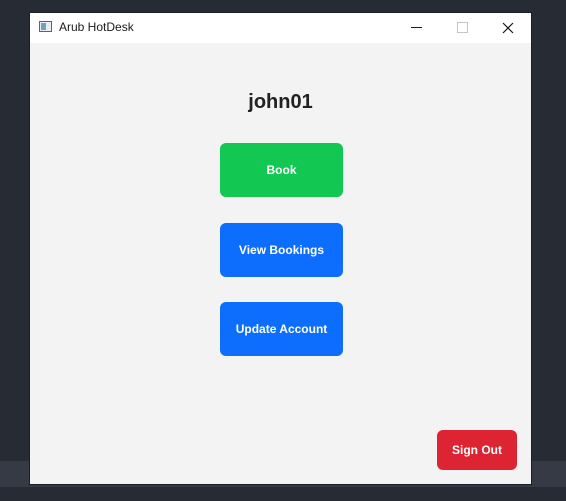  What do you see at coordinates (281, 329) in the screenshot?
I see `update-account-button: Update Account` at bounding box center [281, 329].